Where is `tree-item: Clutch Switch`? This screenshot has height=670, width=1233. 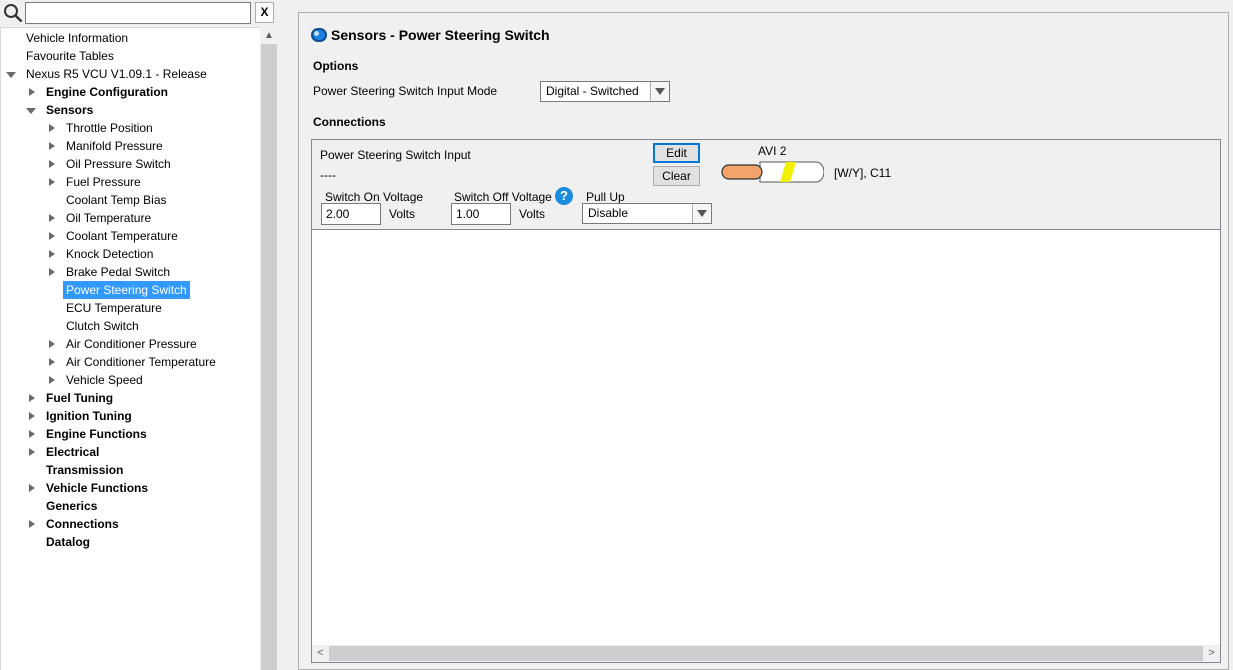
tree-item: Clutch Switch is located at coordinates (102, 326).